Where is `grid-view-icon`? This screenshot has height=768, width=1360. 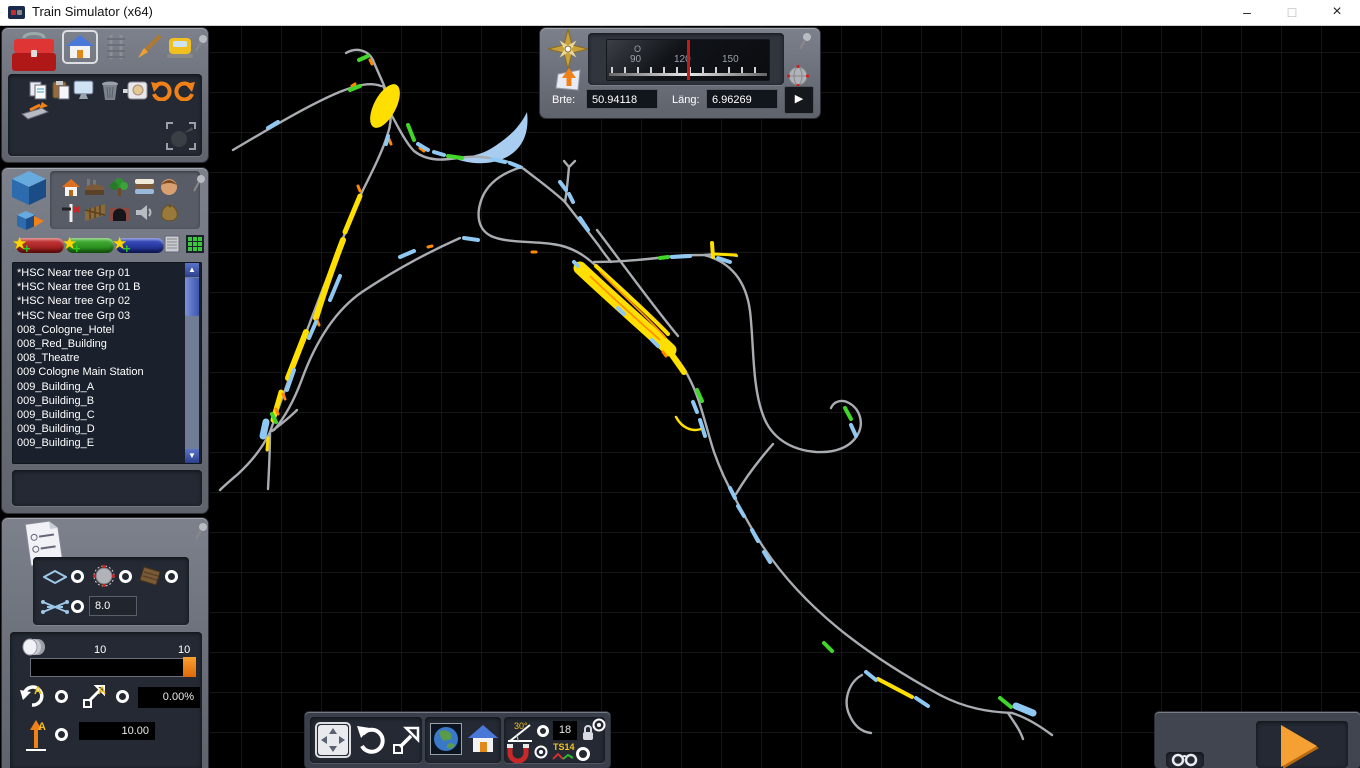
grid-view-icon is located at coordinates (195, 244).